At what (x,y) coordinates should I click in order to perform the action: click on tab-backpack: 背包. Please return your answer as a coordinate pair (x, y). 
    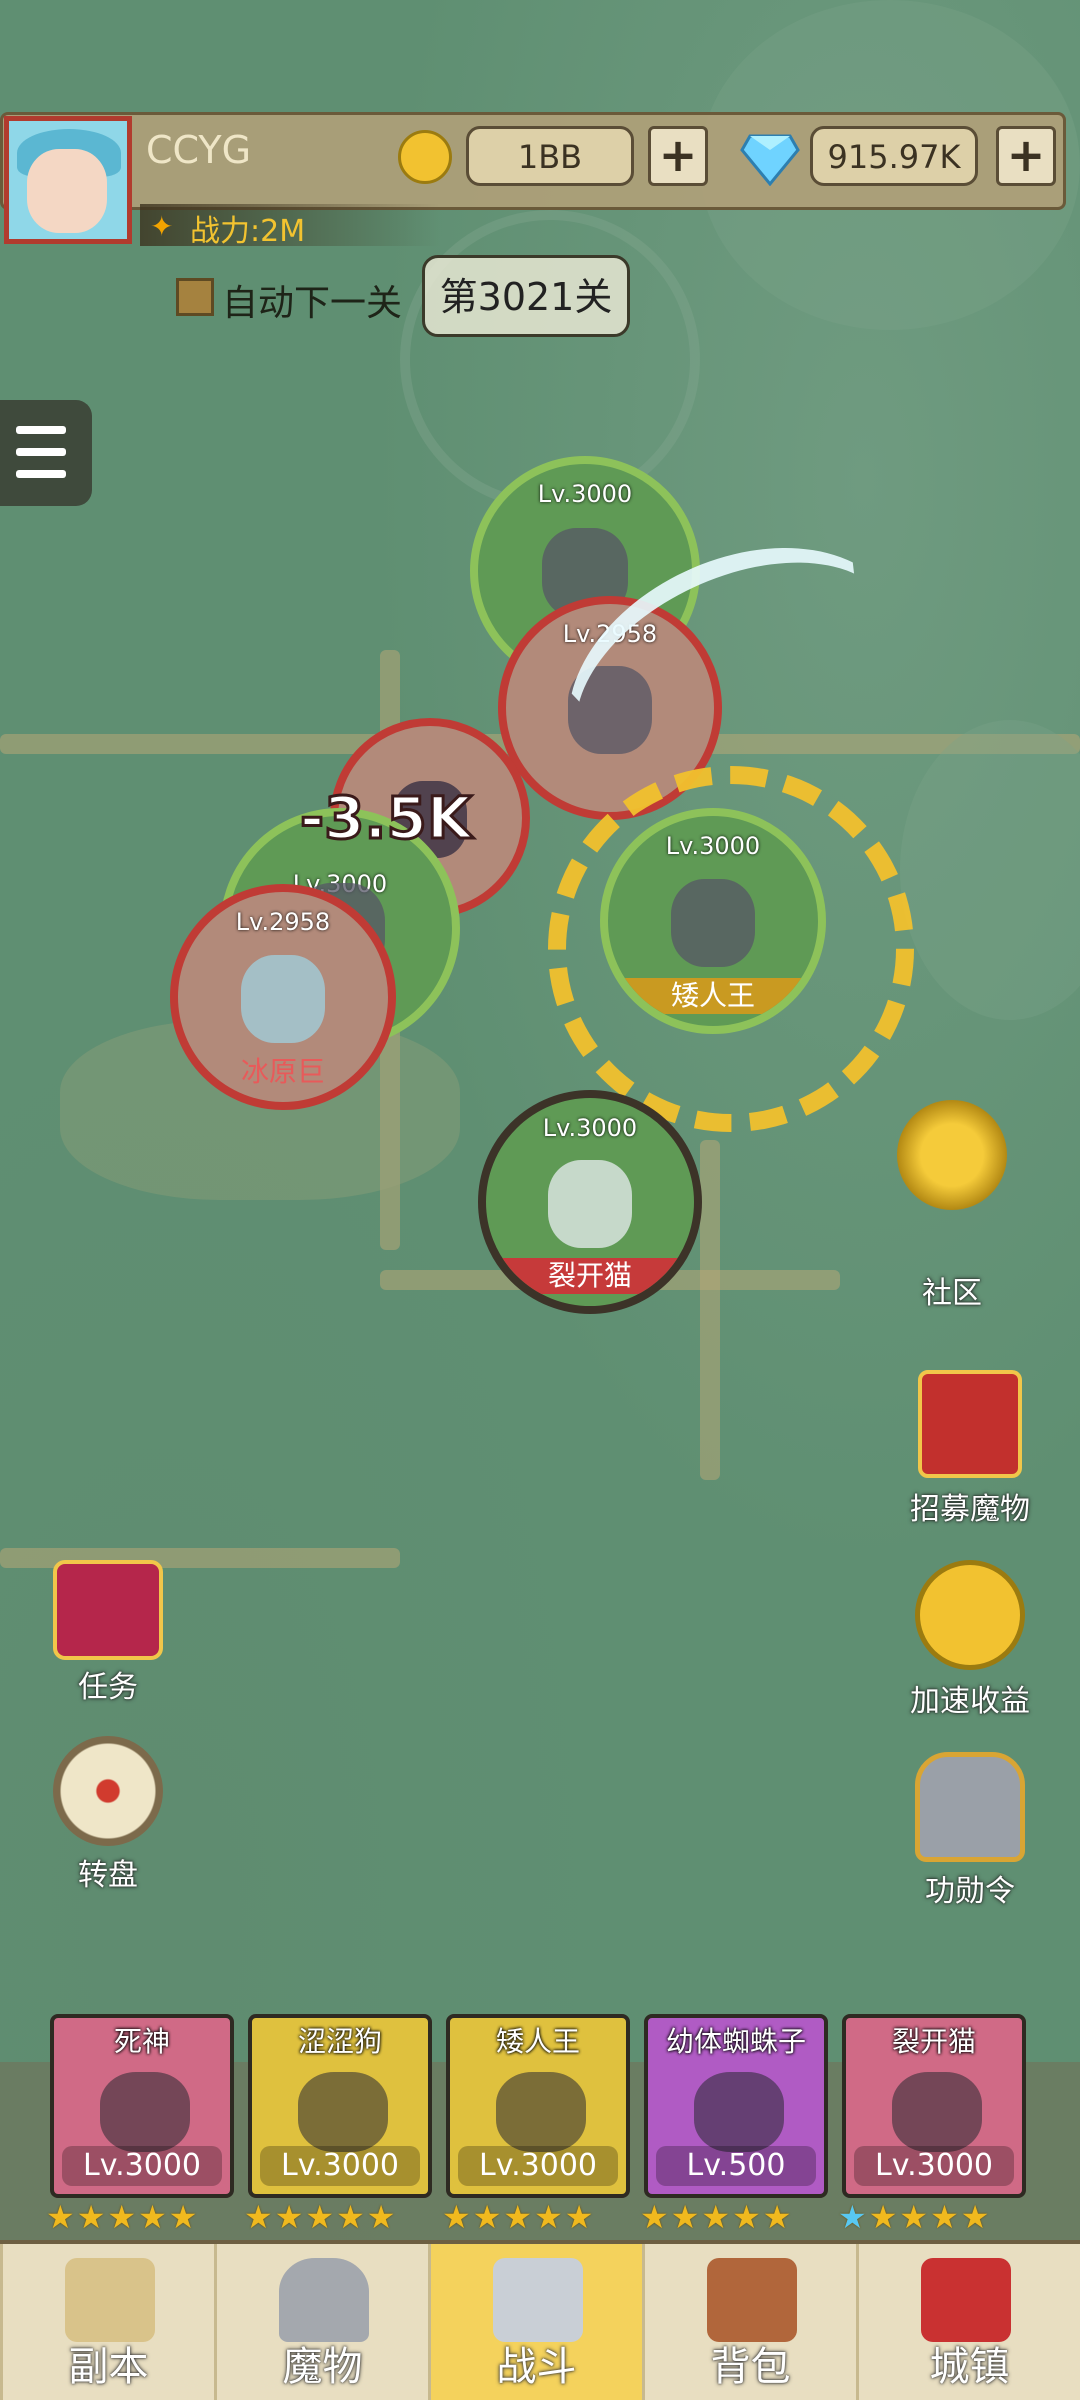
    Looking at the image, I should click on (749, 2322).